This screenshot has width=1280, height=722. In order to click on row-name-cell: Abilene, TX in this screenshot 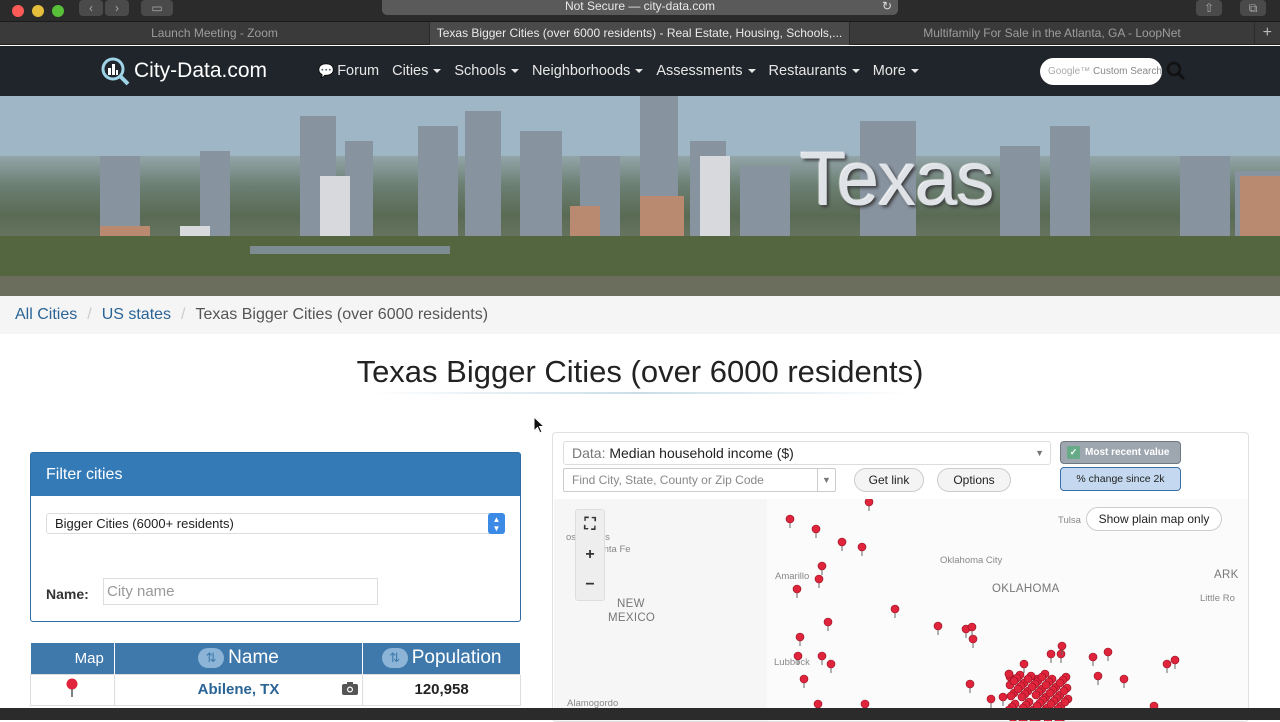, I will do `click(238, 689)`.